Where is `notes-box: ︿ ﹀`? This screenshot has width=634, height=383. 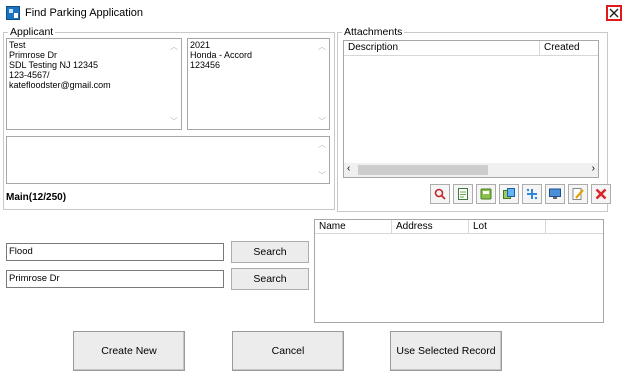
notes-box: ︿ ﹀ is located at coordinates (168, 160).